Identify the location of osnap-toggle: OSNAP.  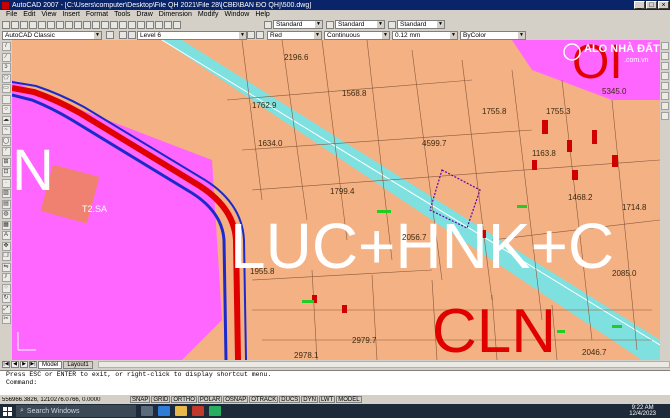
(236, 399).